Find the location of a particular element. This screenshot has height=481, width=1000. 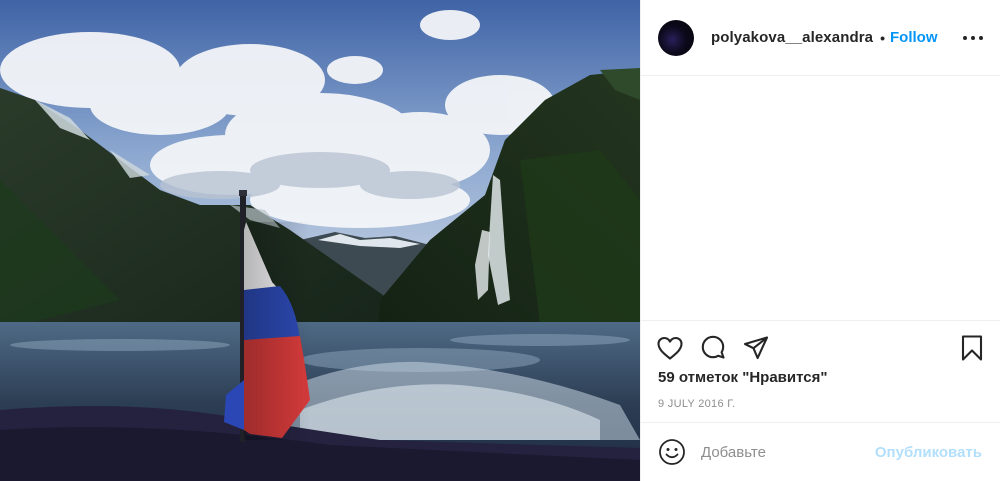

post-actions: 59 отметок "Нравится" 9 JULY 2016 Г. is located at coordinates (820, 371).